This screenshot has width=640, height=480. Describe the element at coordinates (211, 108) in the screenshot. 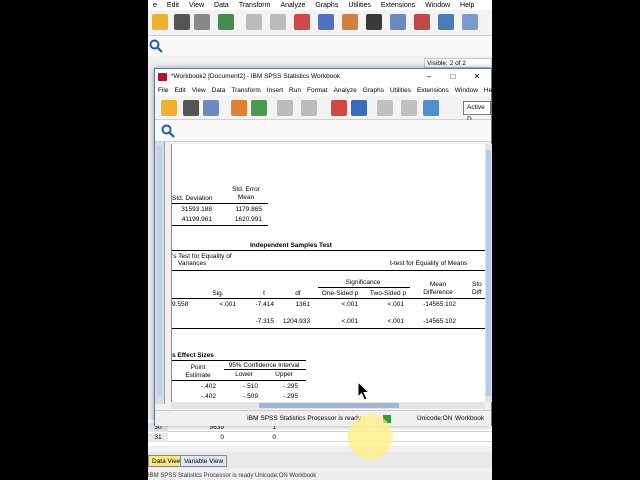

I see `export-icon` at that location.